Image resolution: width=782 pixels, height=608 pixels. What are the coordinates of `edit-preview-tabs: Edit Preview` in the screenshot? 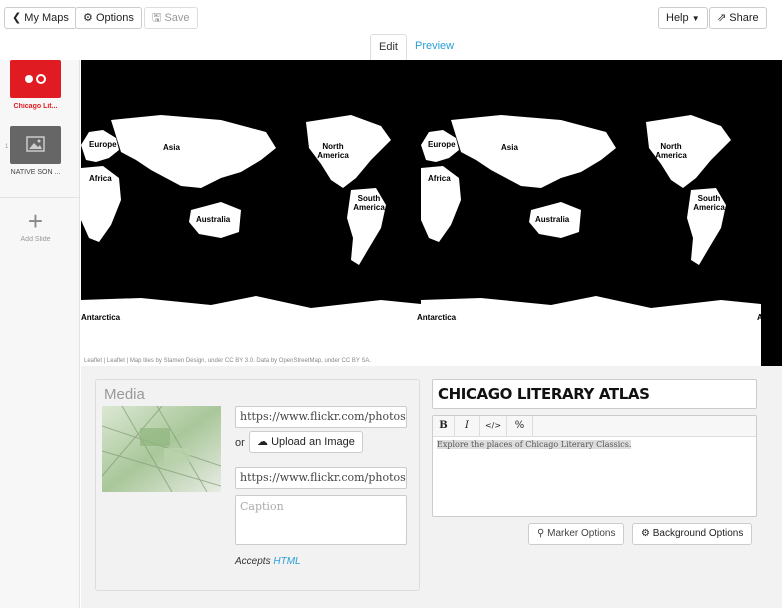 It's located at (391, 47).